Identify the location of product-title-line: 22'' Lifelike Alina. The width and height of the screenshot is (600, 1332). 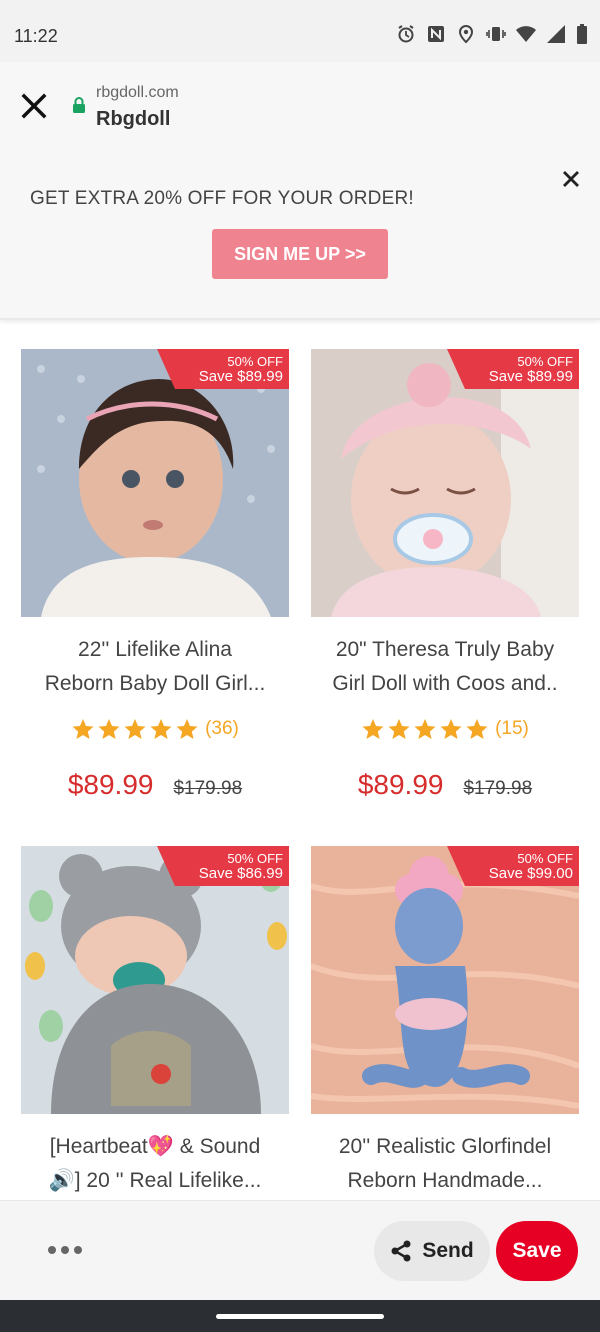
(155, 649).